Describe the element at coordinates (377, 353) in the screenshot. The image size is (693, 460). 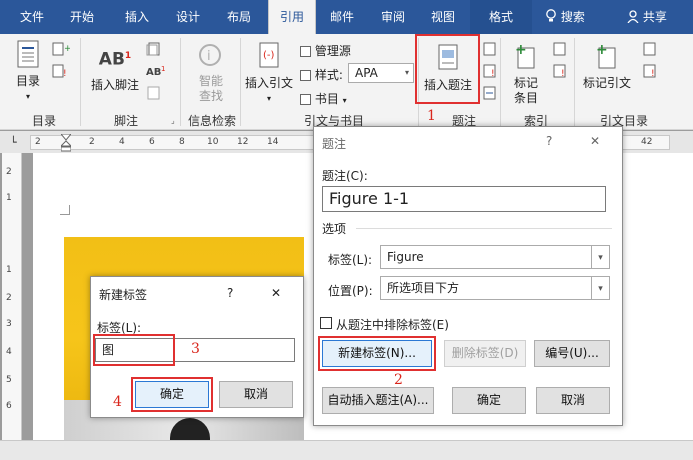
I see `highlight-new-label` at that location.